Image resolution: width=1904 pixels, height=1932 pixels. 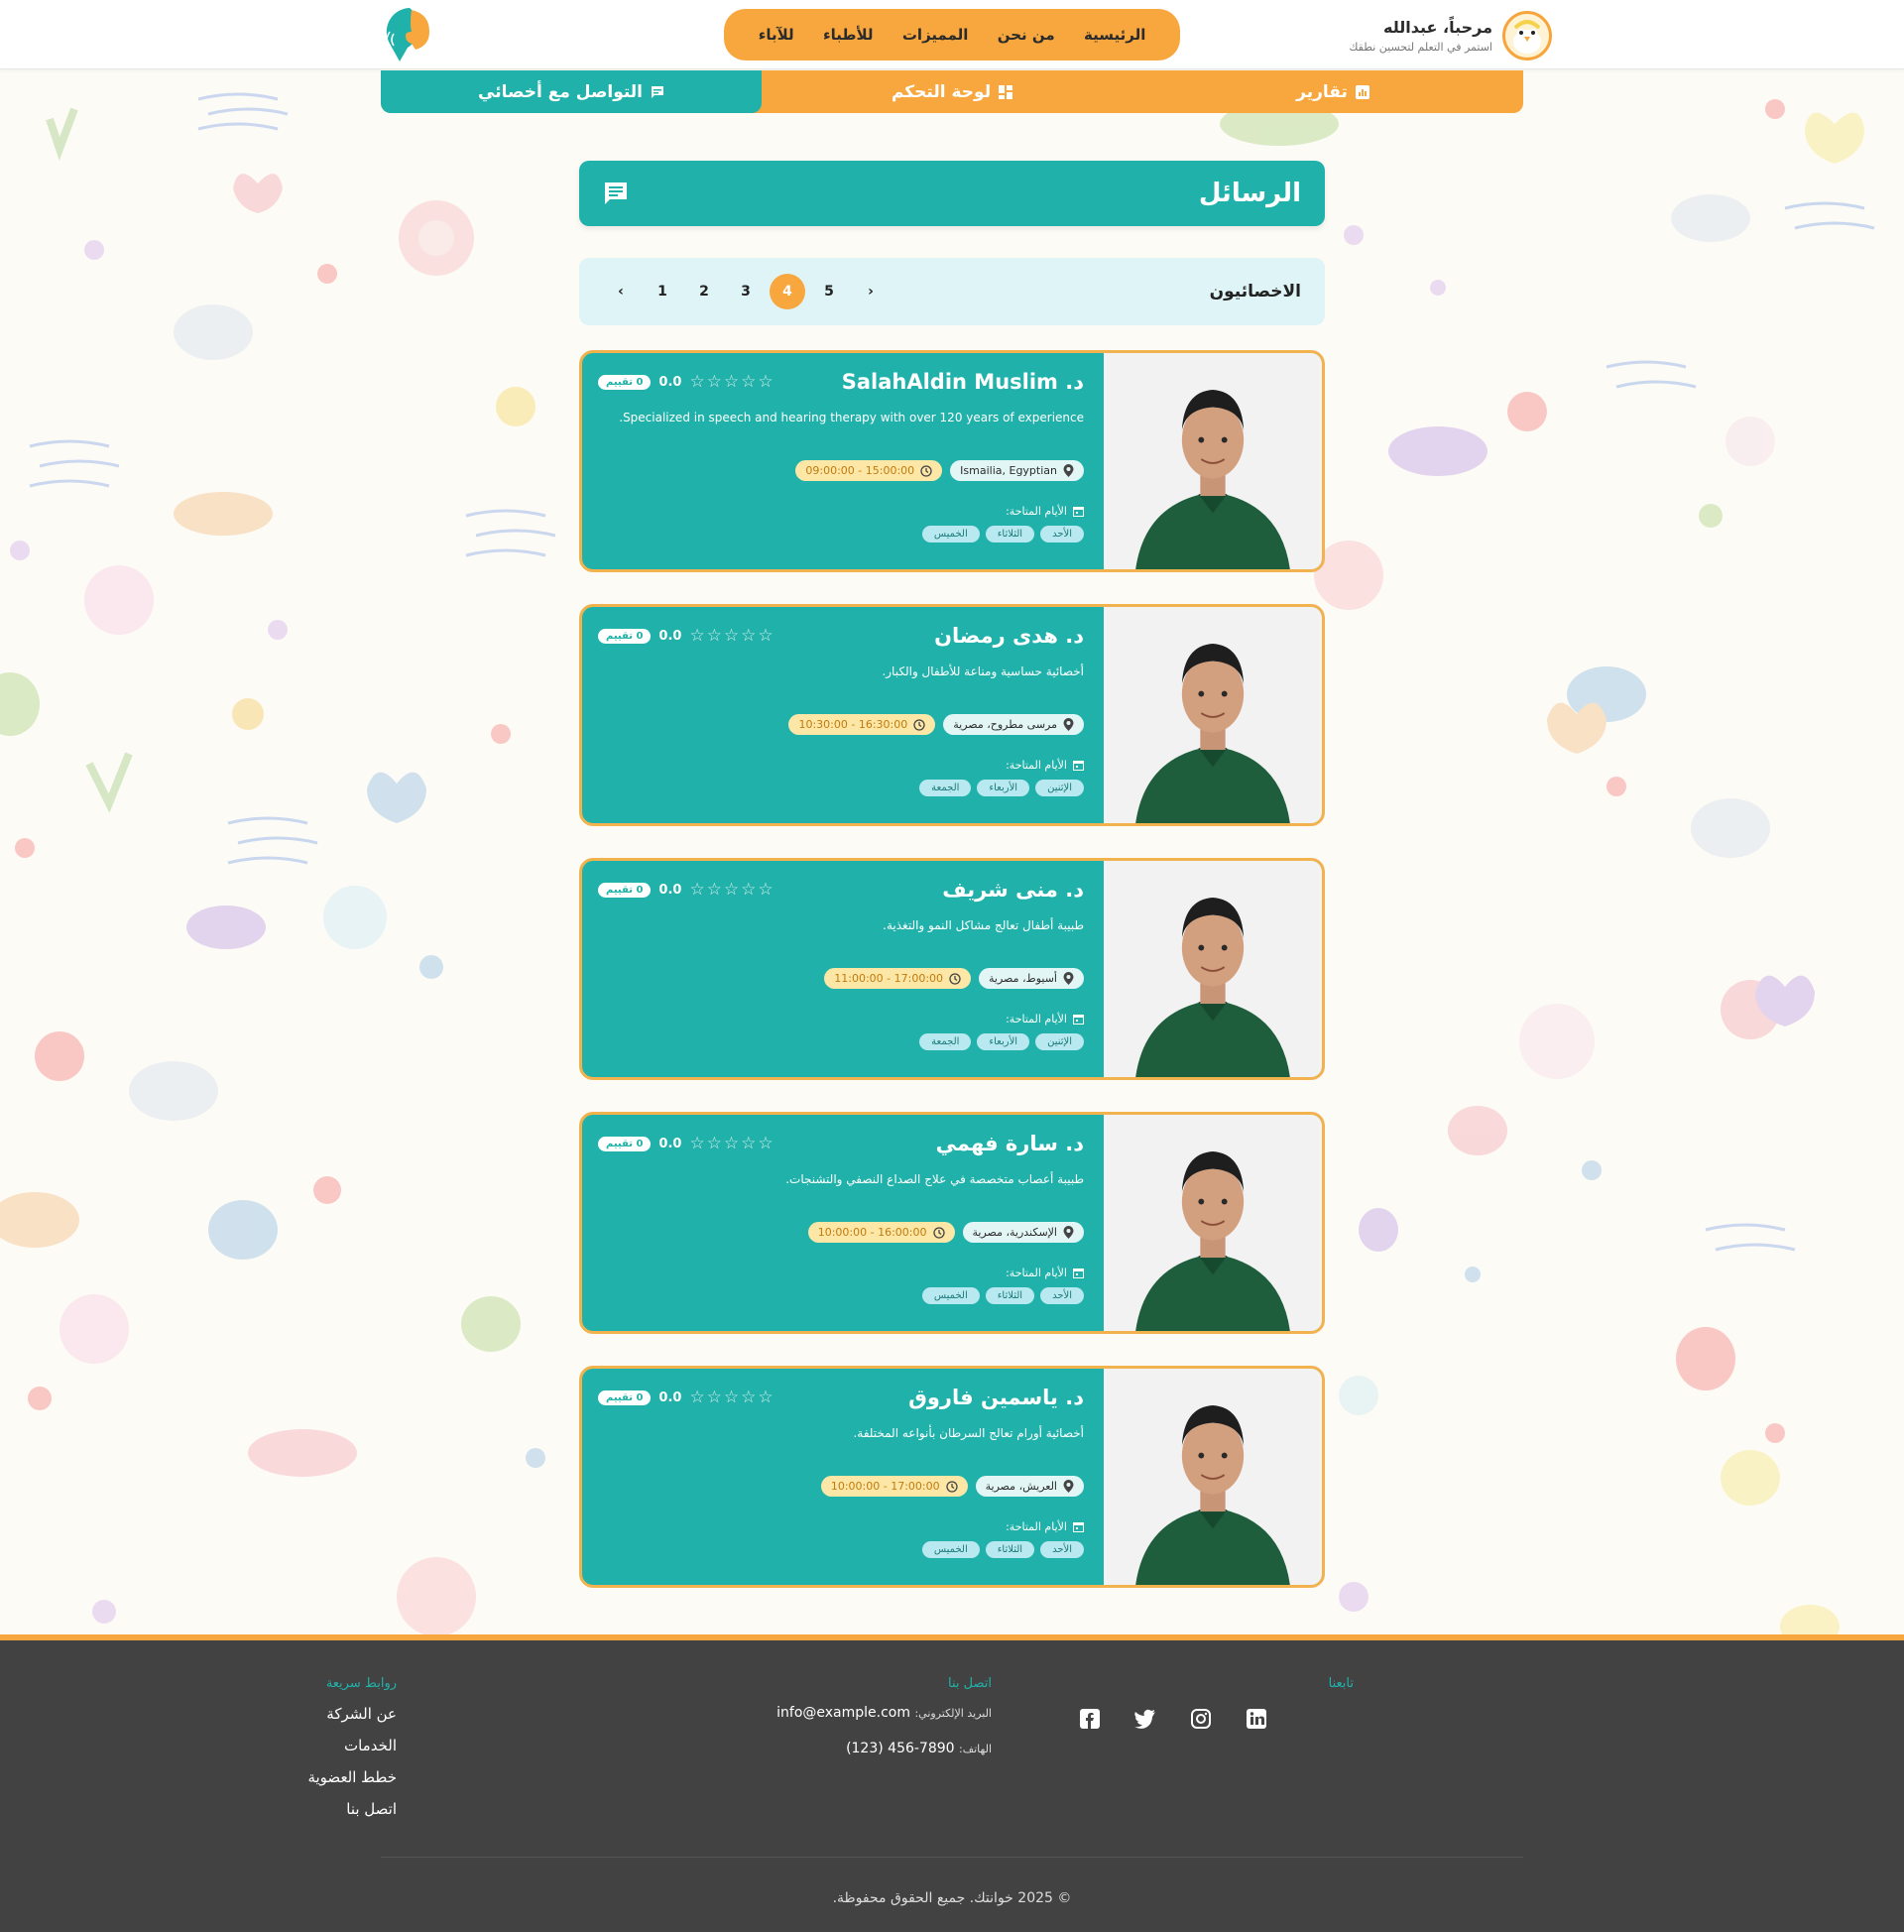 I want to click on nav-doctors: للأطباء, so click(x=848, y=35).